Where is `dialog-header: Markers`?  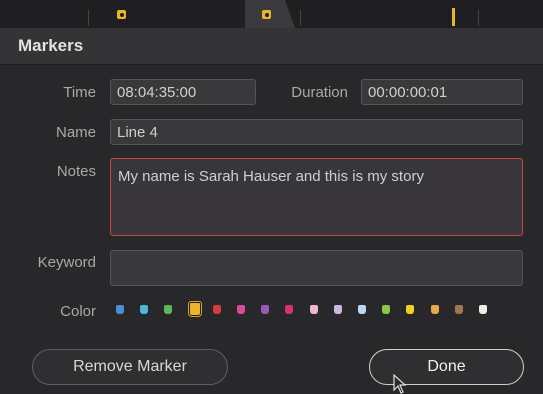 dialog-header: Markers is located at coordinates (271, 46).